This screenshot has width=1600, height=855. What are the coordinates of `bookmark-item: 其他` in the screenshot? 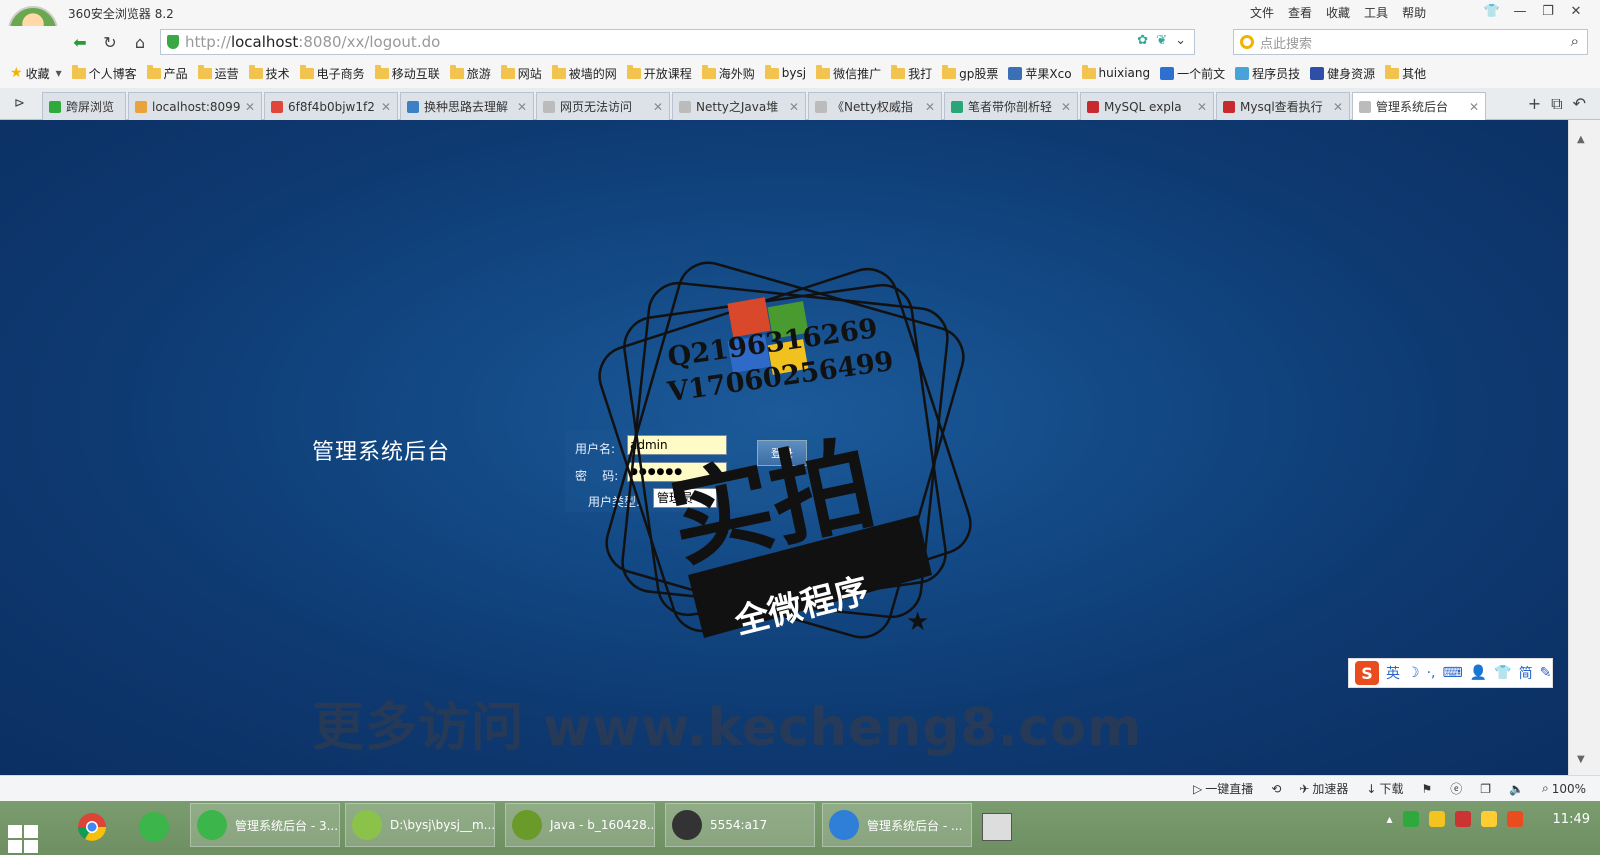 It's located at (1408, 73).